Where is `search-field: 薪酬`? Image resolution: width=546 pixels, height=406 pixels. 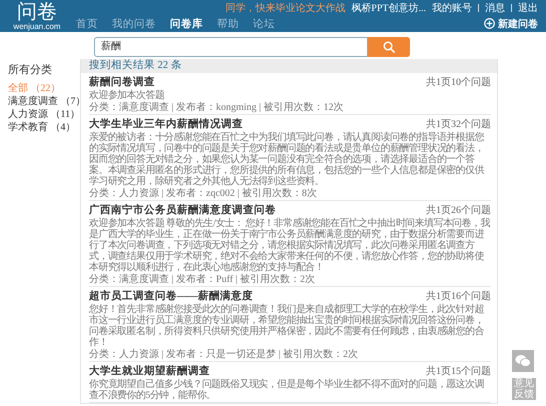 search-field: 薪酬 is located at coordinates (231, 47).